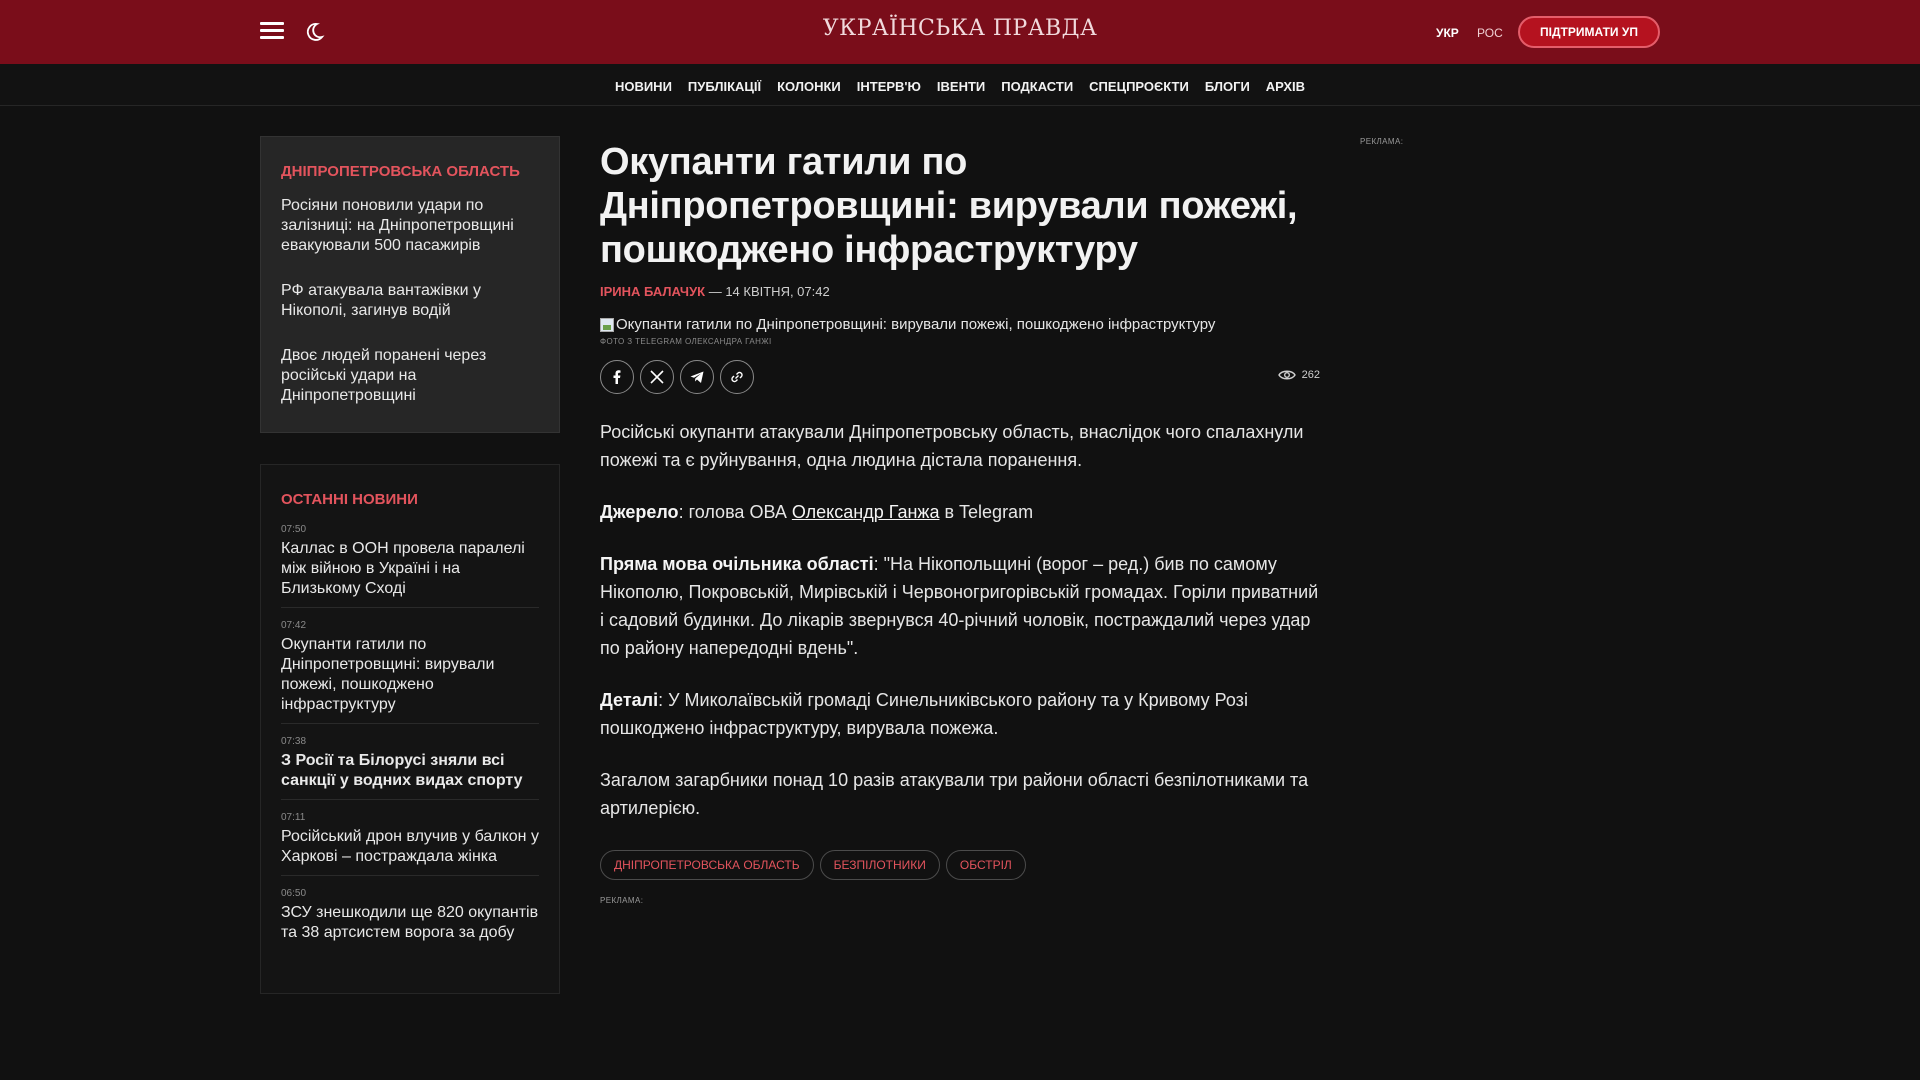 The width and height of the screenshot is (1920, 1080). I want to click on site-logo: УКРАЇНСЬКА ПРАВДА, so click(960, 28).